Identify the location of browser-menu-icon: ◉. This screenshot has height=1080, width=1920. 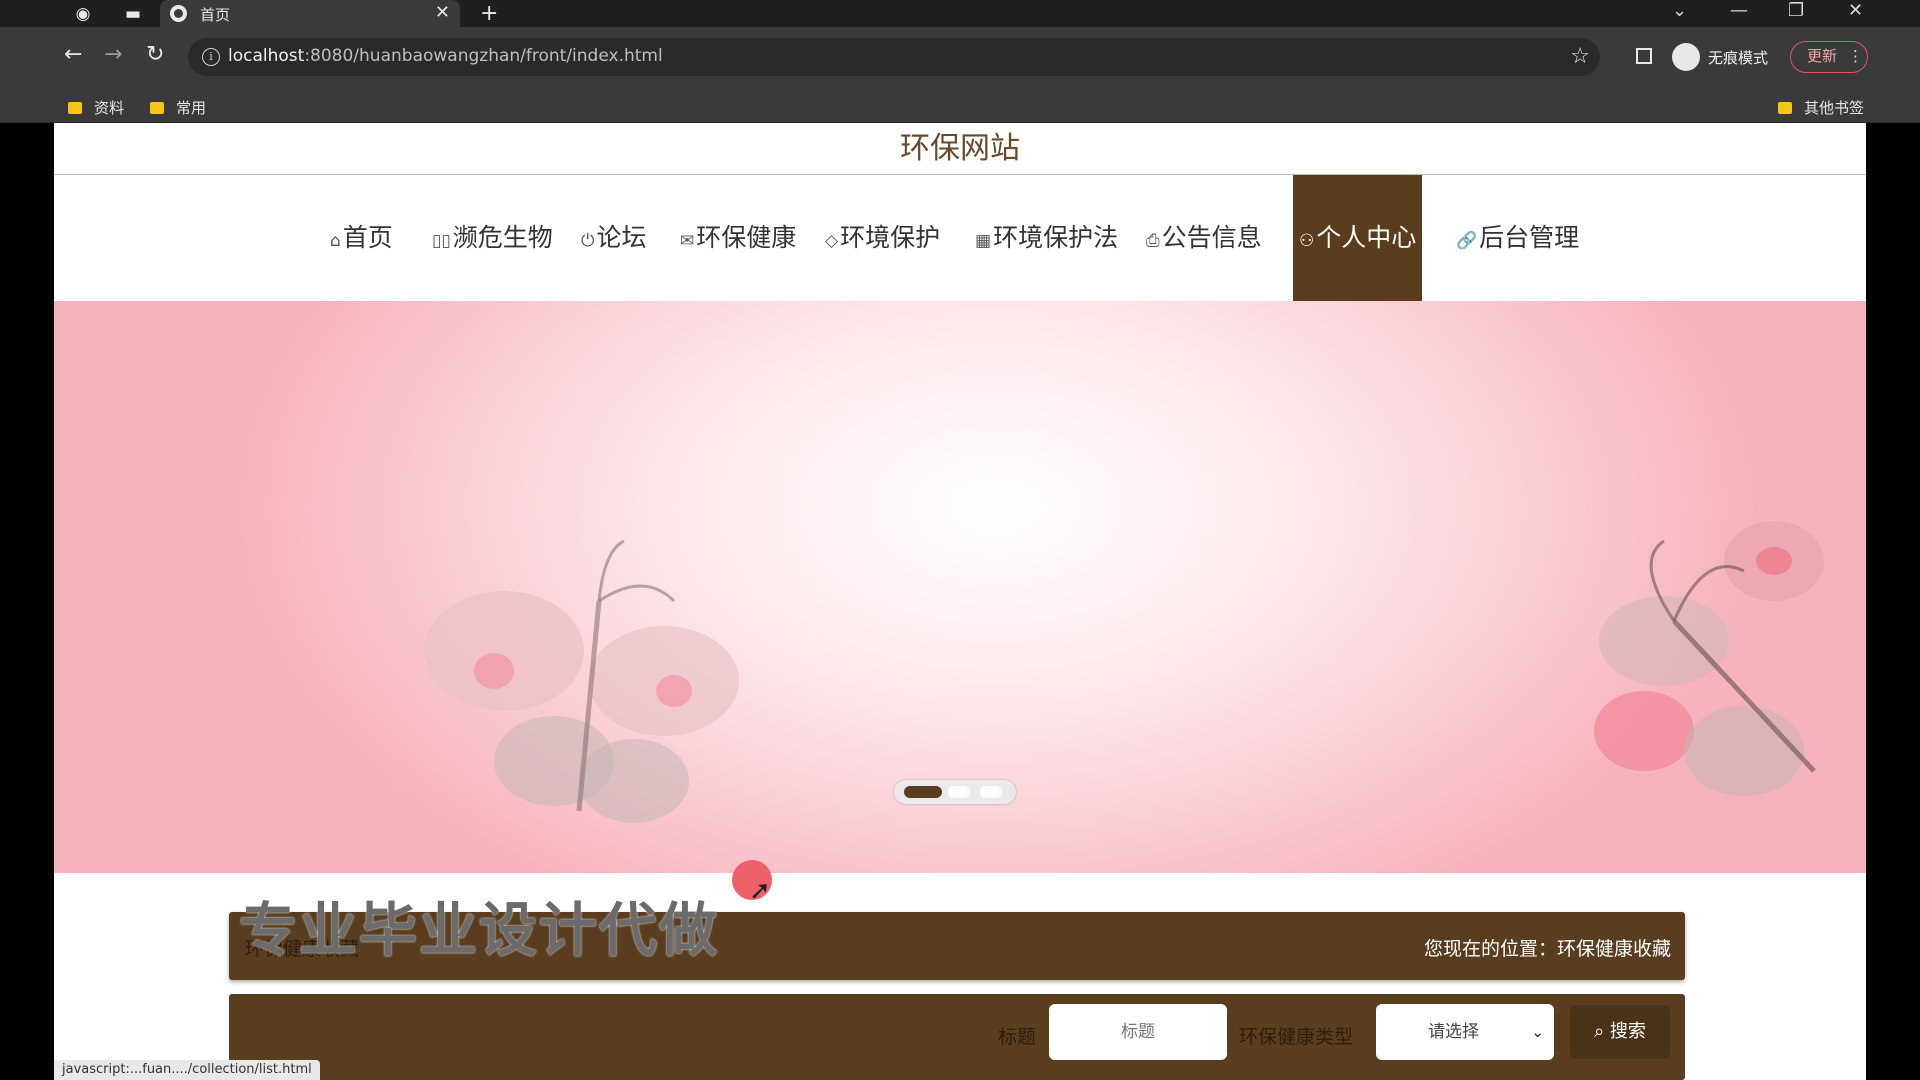
(83, 14).